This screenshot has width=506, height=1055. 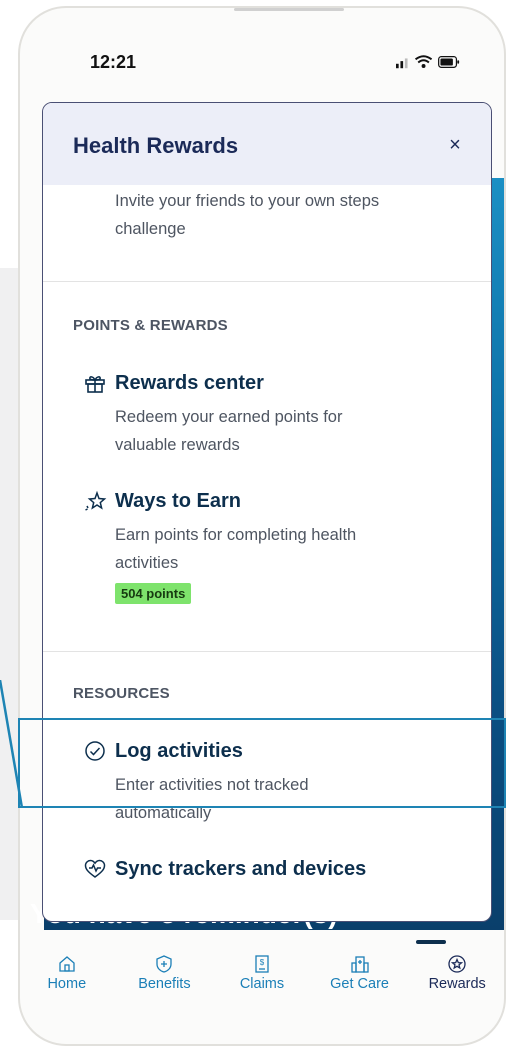 What do you see at coordinates (164, 984) in the screenshot?
I see `tab-label: Benefits` at bounding box center [164, 984].